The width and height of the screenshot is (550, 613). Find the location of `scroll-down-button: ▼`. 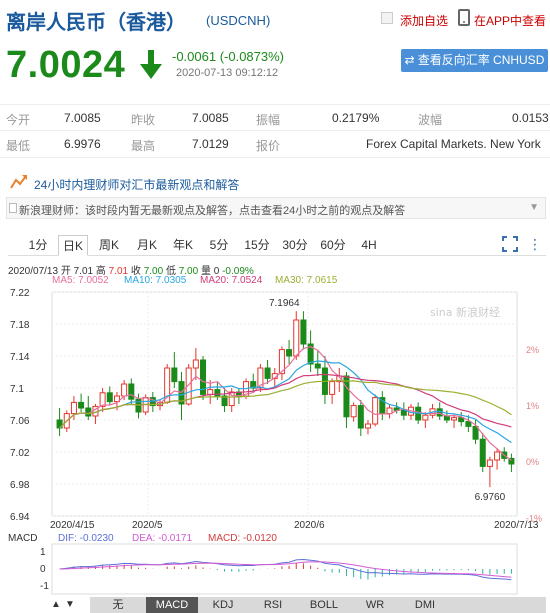

scroll-down-button: ▼ is located at coordinates (70, 605).